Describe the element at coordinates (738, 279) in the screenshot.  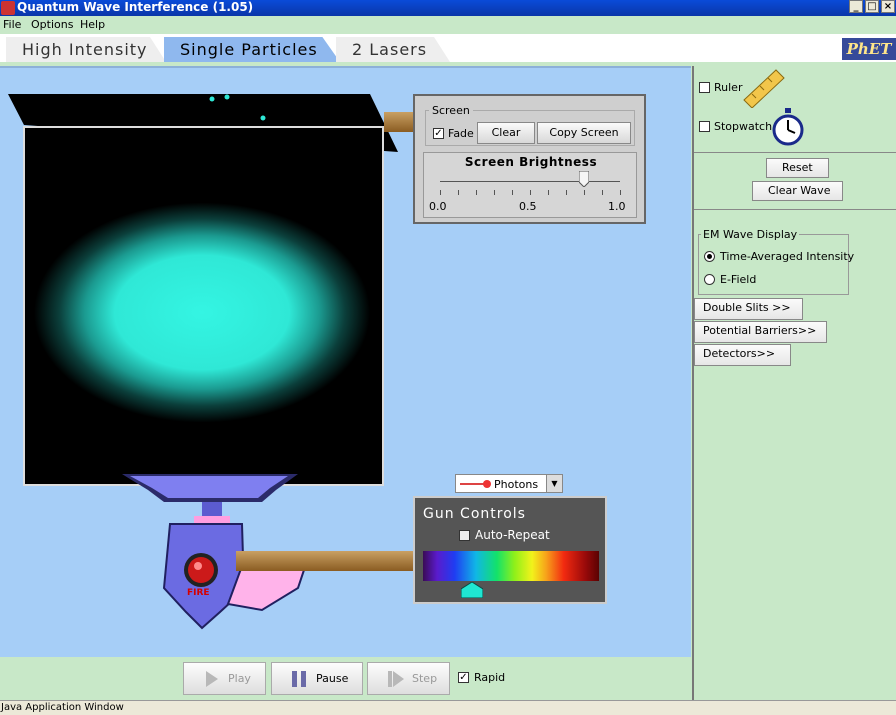
I see `radio-e-field-label: E-Field` at that location.